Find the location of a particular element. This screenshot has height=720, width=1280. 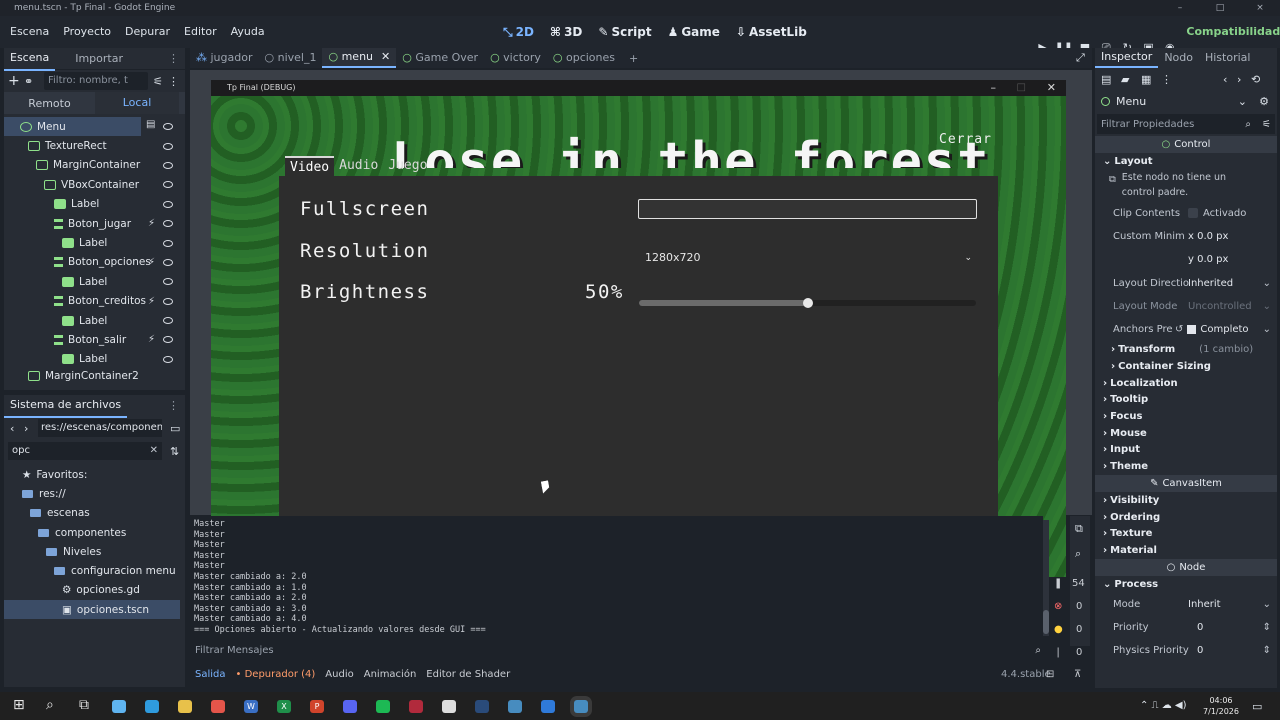

scene-menu-icon: ⋮ is located at coordinates (174, 81).